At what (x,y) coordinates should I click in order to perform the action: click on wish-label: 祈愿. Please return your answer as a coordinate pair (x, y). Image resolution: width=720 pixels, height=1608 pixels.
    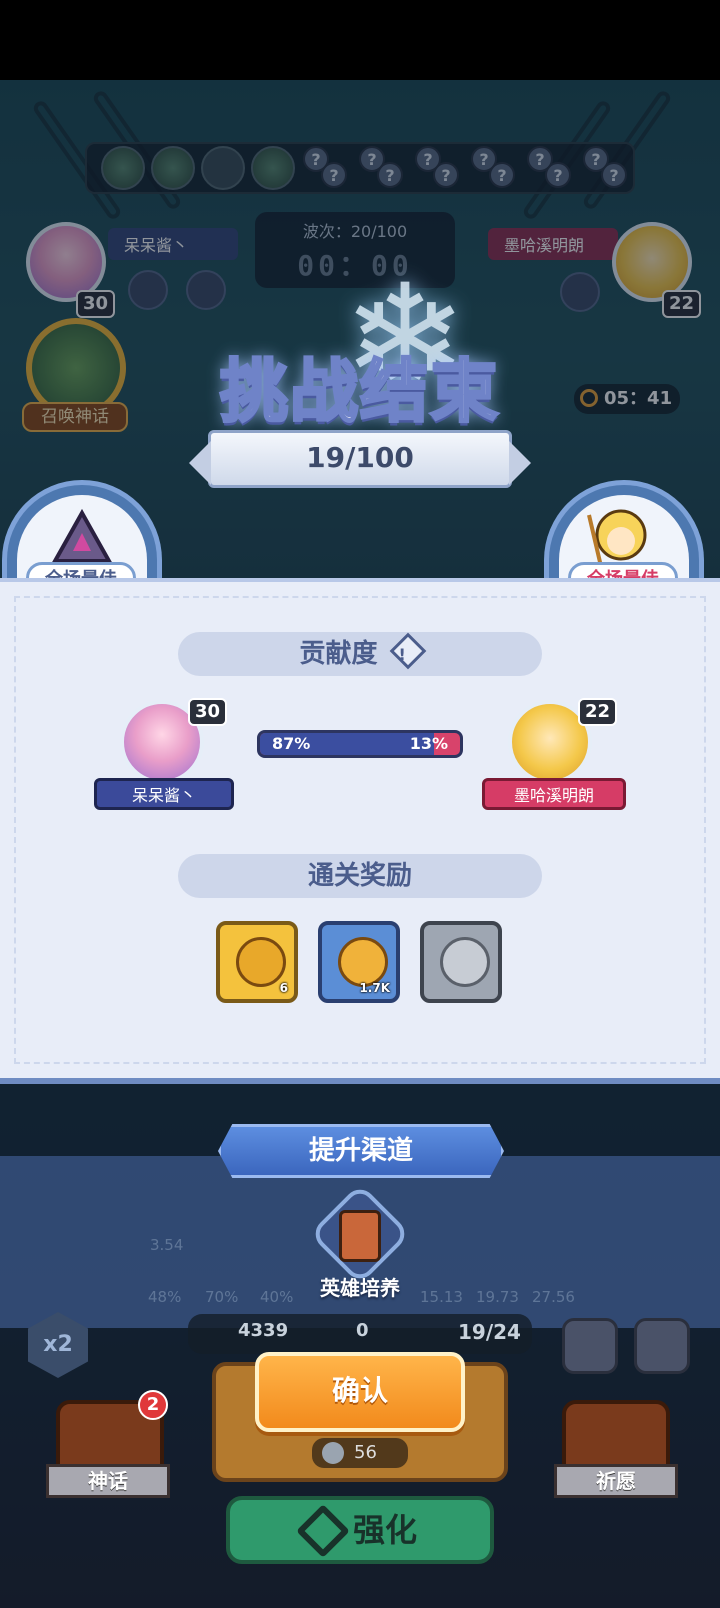
    Looking at the image, I should click on (616, 1481).